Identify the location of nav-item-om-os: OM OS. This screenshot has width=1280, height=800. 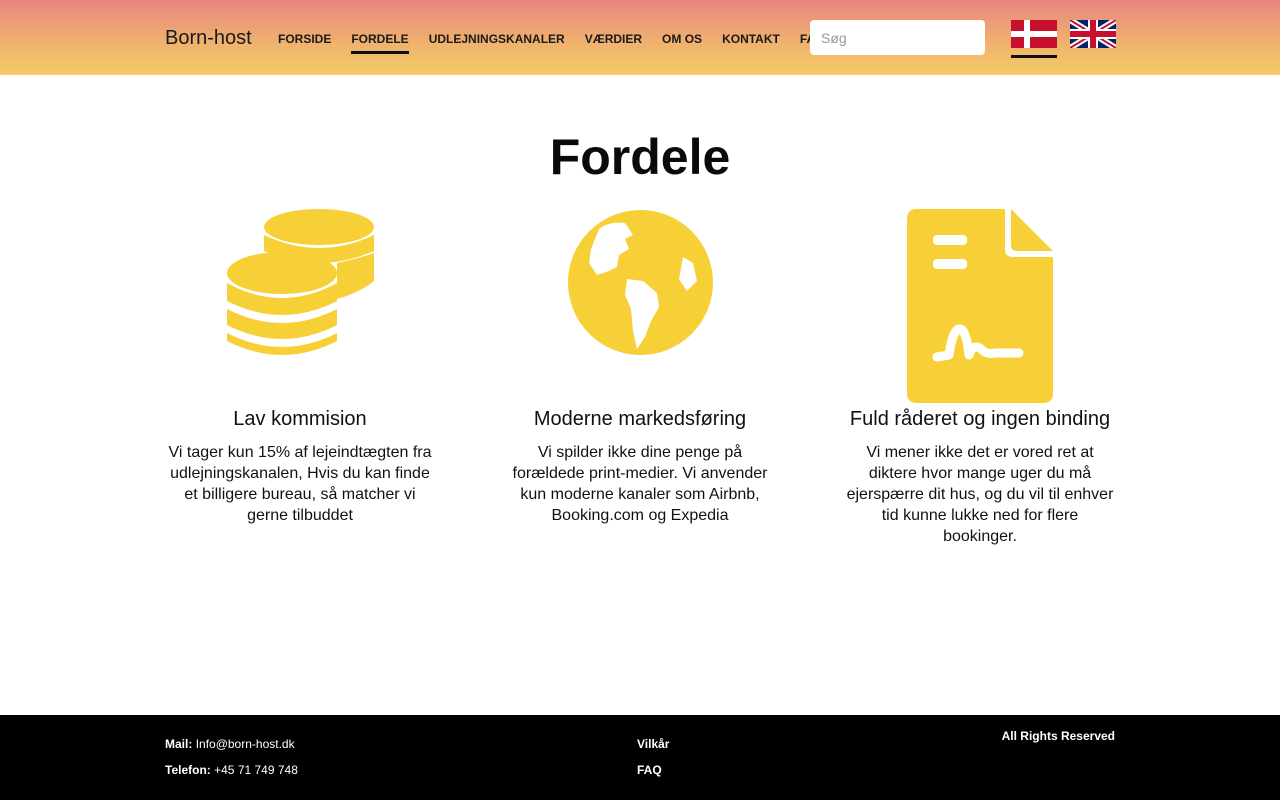
(682, 43).